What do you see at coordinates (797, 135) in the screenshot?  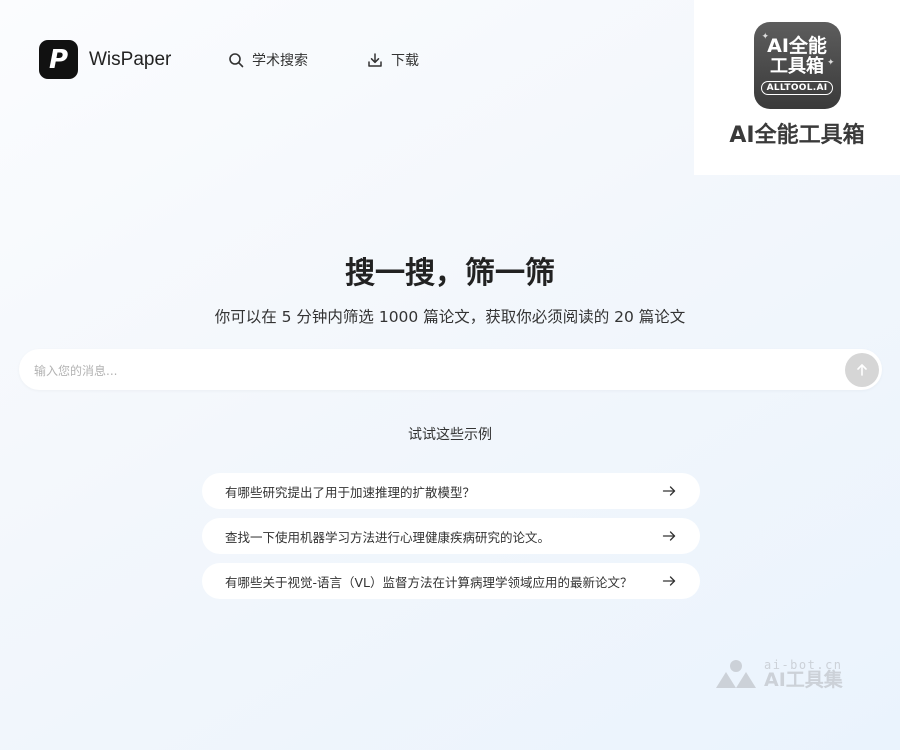 I see `badge-caption: AI全能工具箱` at bounding box center [797, 135].